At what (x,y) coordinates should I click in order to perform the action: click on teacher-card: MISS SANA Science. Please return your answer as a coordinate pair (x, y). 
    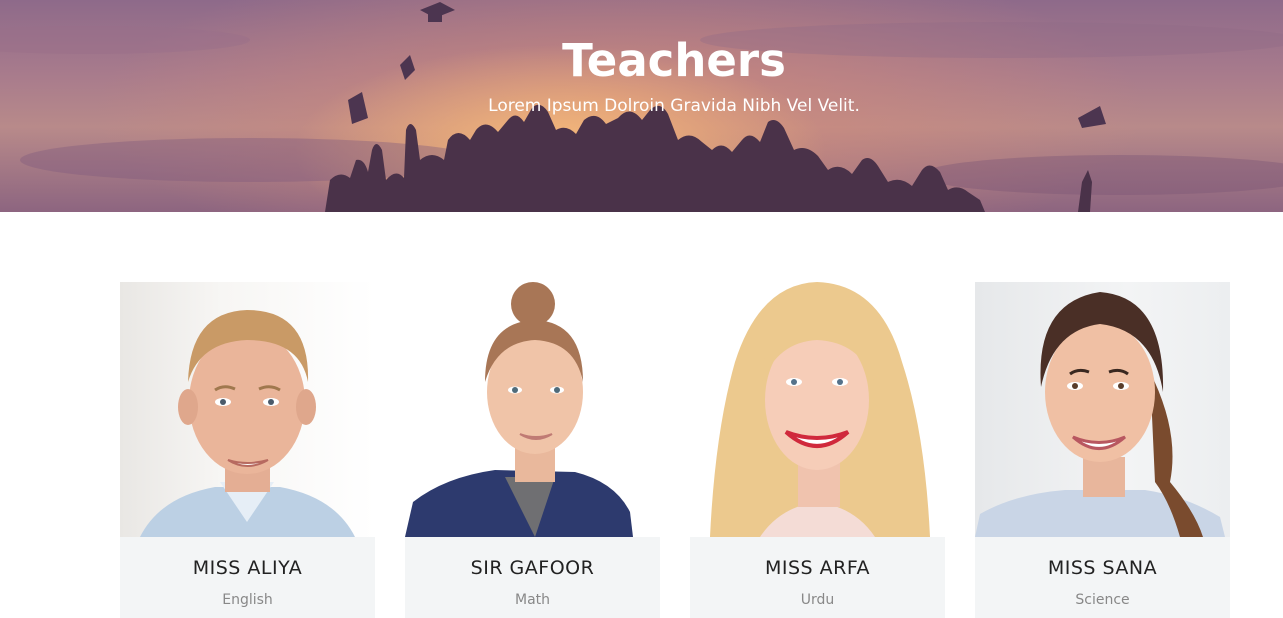
    Looking at the image, I should click on (1102, 450).